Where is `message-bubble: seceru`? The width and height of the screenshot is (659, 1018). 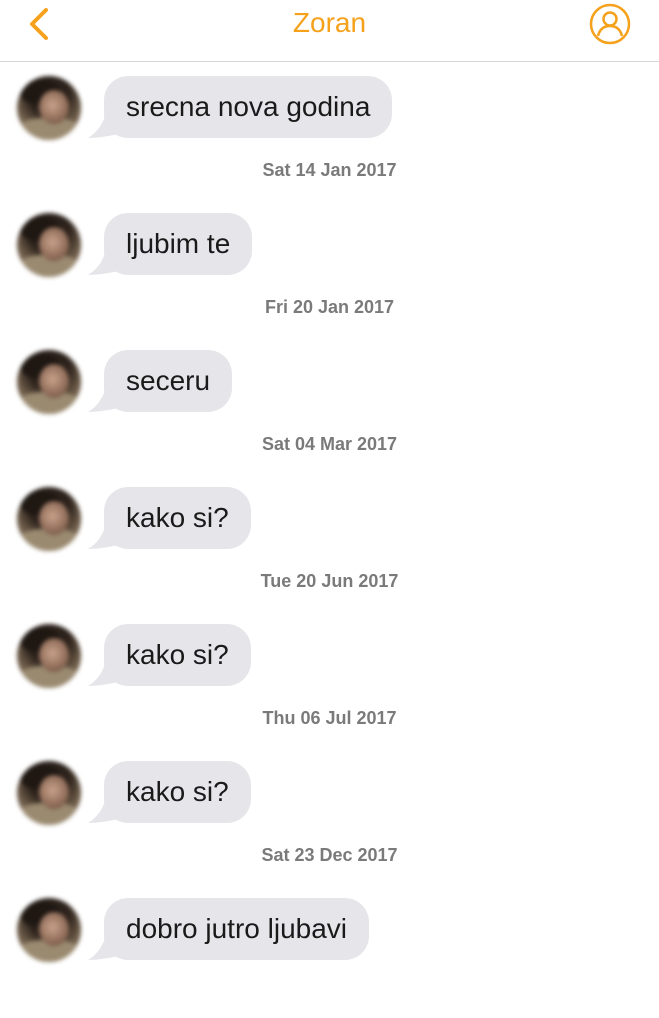 message-bubble: seceru is located at coordinates (168, 381).